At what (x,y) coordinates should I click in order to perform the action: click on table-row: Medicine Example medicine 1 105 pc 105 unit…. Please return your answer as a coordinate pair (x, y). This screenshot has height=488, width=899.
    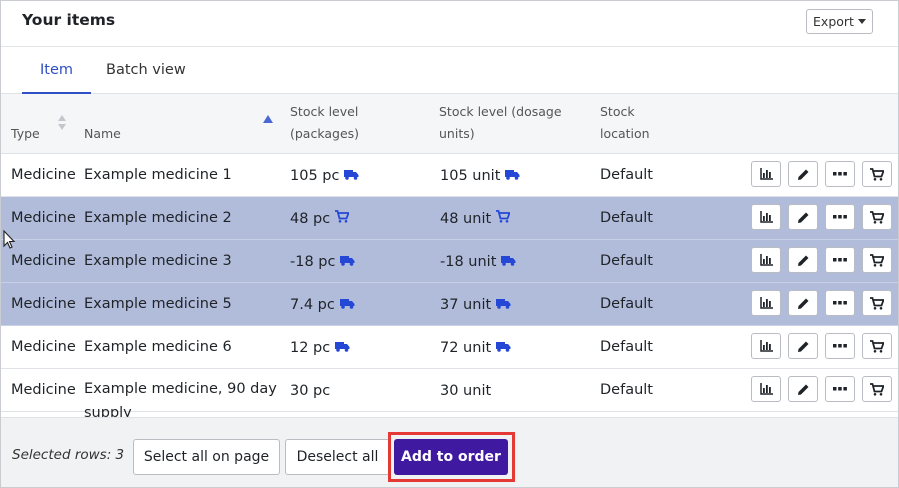
    Looking at the image, I should click on (449, 175).